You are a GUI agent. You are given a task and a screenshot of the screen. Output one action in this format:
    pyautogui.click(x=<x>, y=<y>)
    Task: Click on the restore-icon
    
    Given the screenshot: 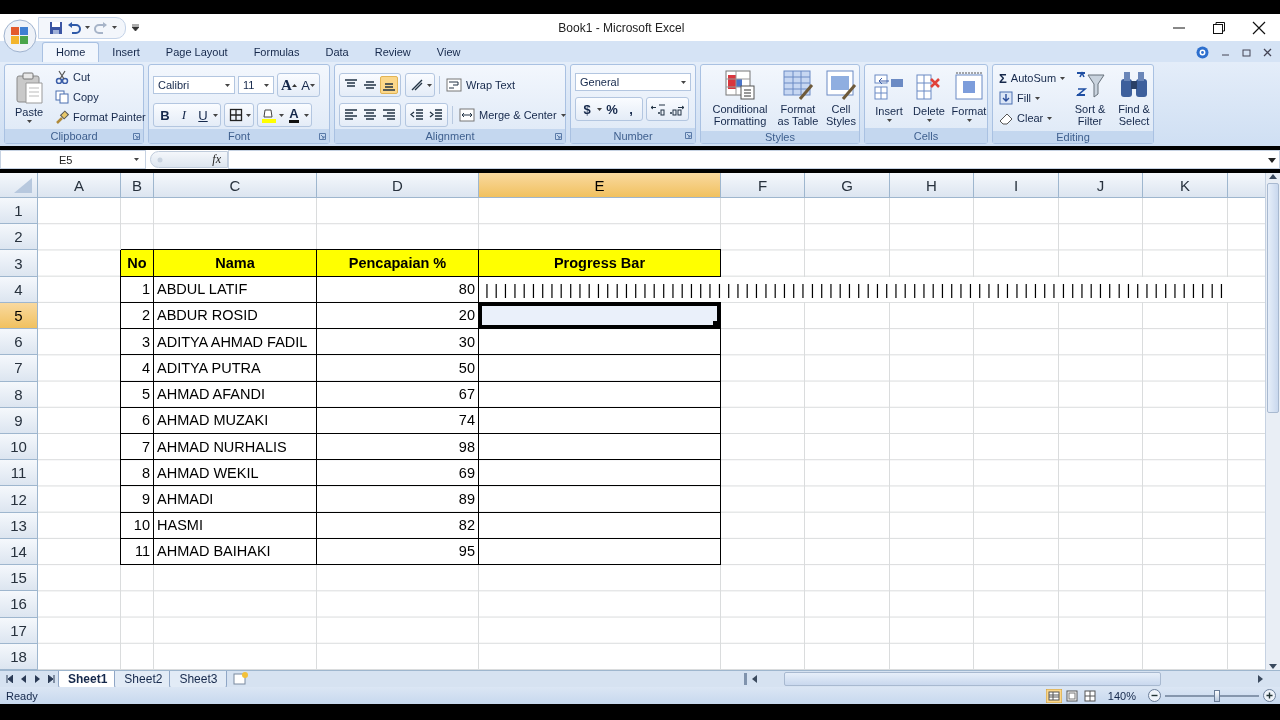 What is the action you would take?
    pyautogui.click(x=1219, y=27)
    